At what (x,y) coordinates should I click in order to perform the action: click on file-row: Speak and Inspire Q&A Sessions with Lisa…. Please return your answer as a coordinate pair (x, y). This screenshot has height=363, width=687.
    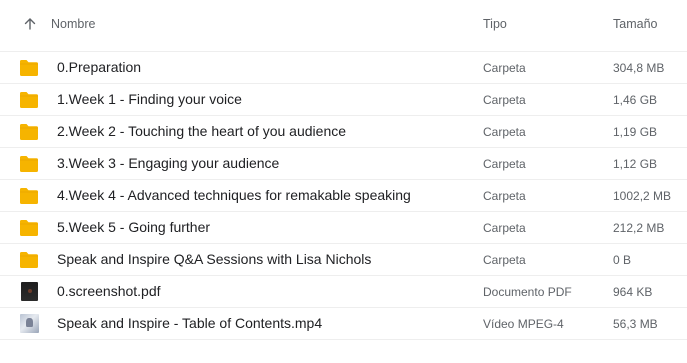
    Looking at the image, I should click on (343, 260).